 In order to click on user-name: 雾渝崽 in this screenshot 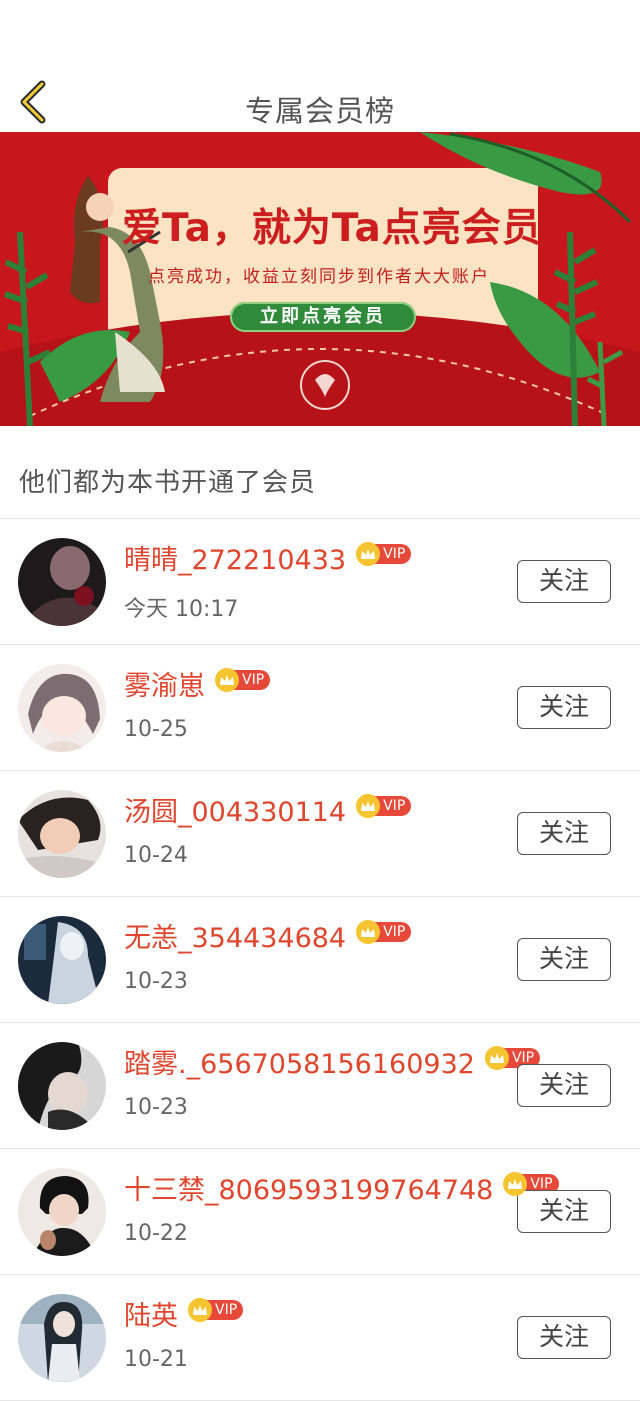, I will do `click(164, 687)`.